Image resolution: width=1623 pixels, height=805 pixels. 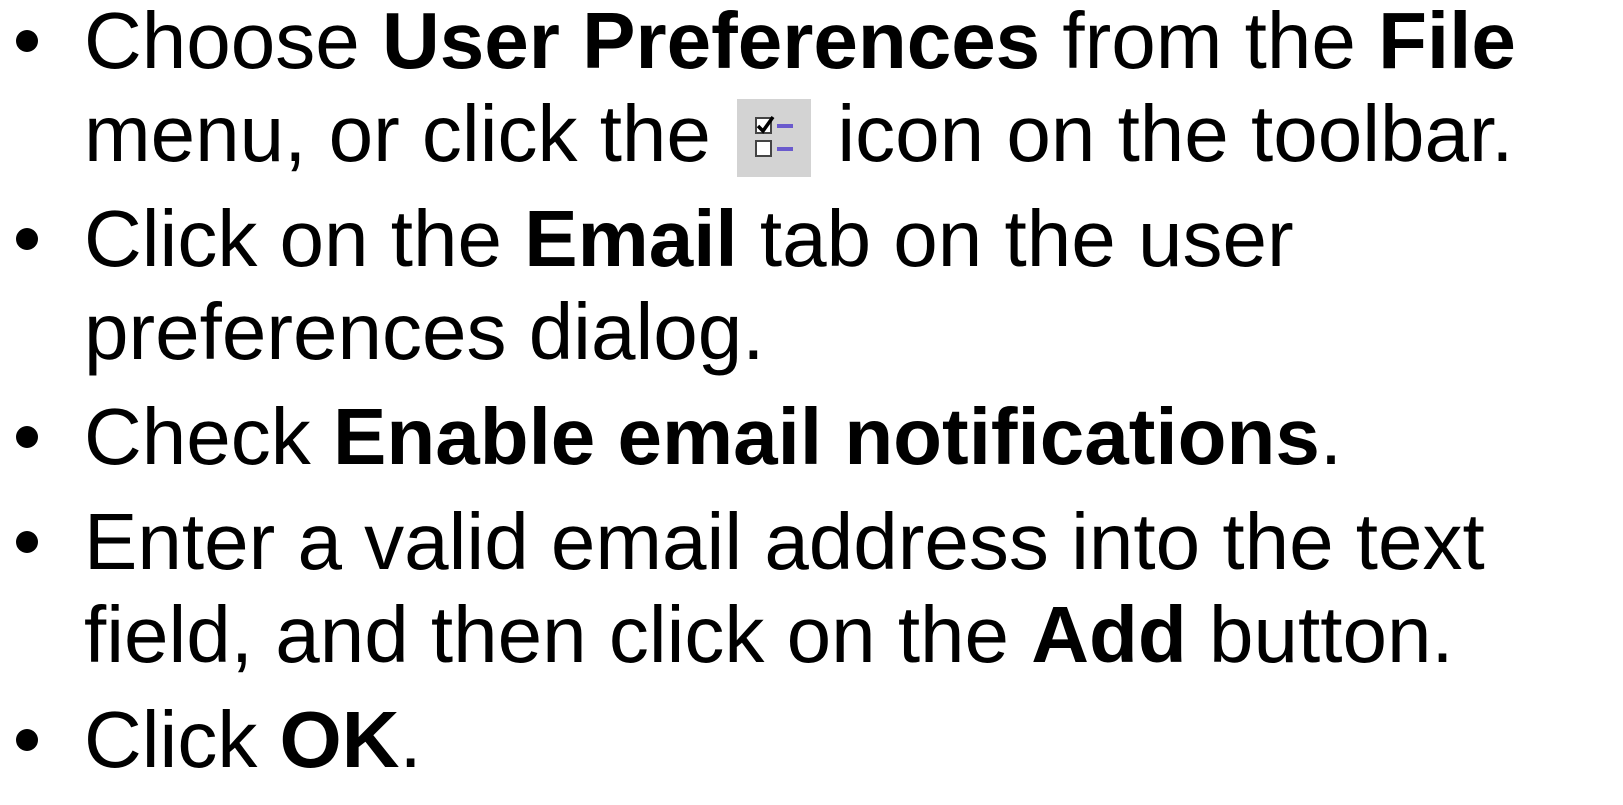 What do you see at coordinates (853, 739) in the screenshot?
I see `instruction-line: Click OK.` at bounding box center [853, 739].